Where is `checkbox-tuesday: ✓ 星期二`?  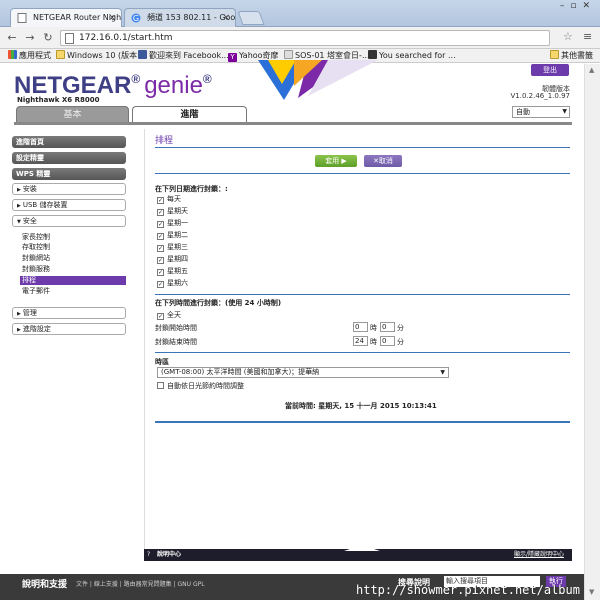
checkbox-tuesday: ✓ 星期二 is located at coordinates (172, 235).